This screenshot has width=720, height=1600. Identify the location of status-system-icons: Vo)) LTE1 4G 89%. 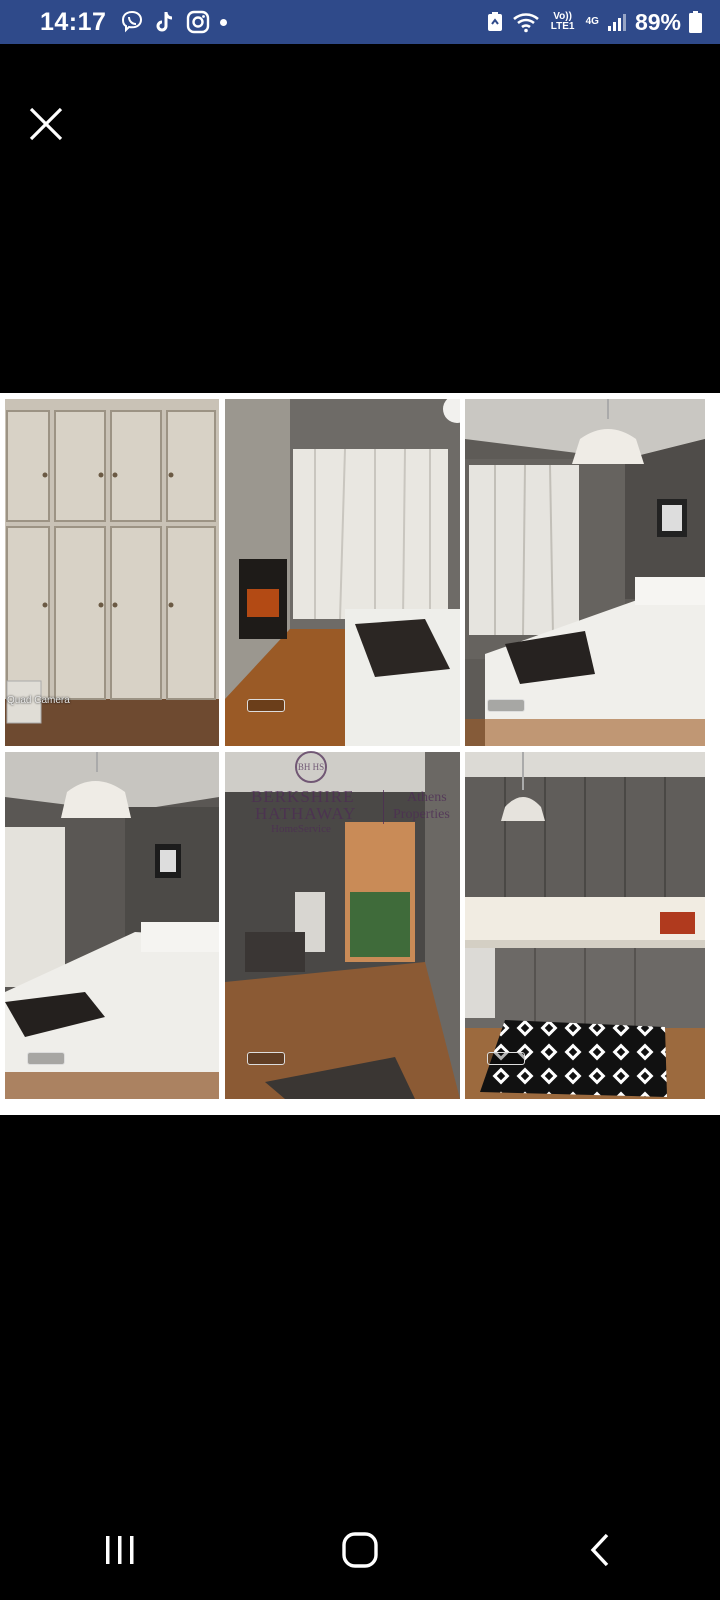
(594, 22).